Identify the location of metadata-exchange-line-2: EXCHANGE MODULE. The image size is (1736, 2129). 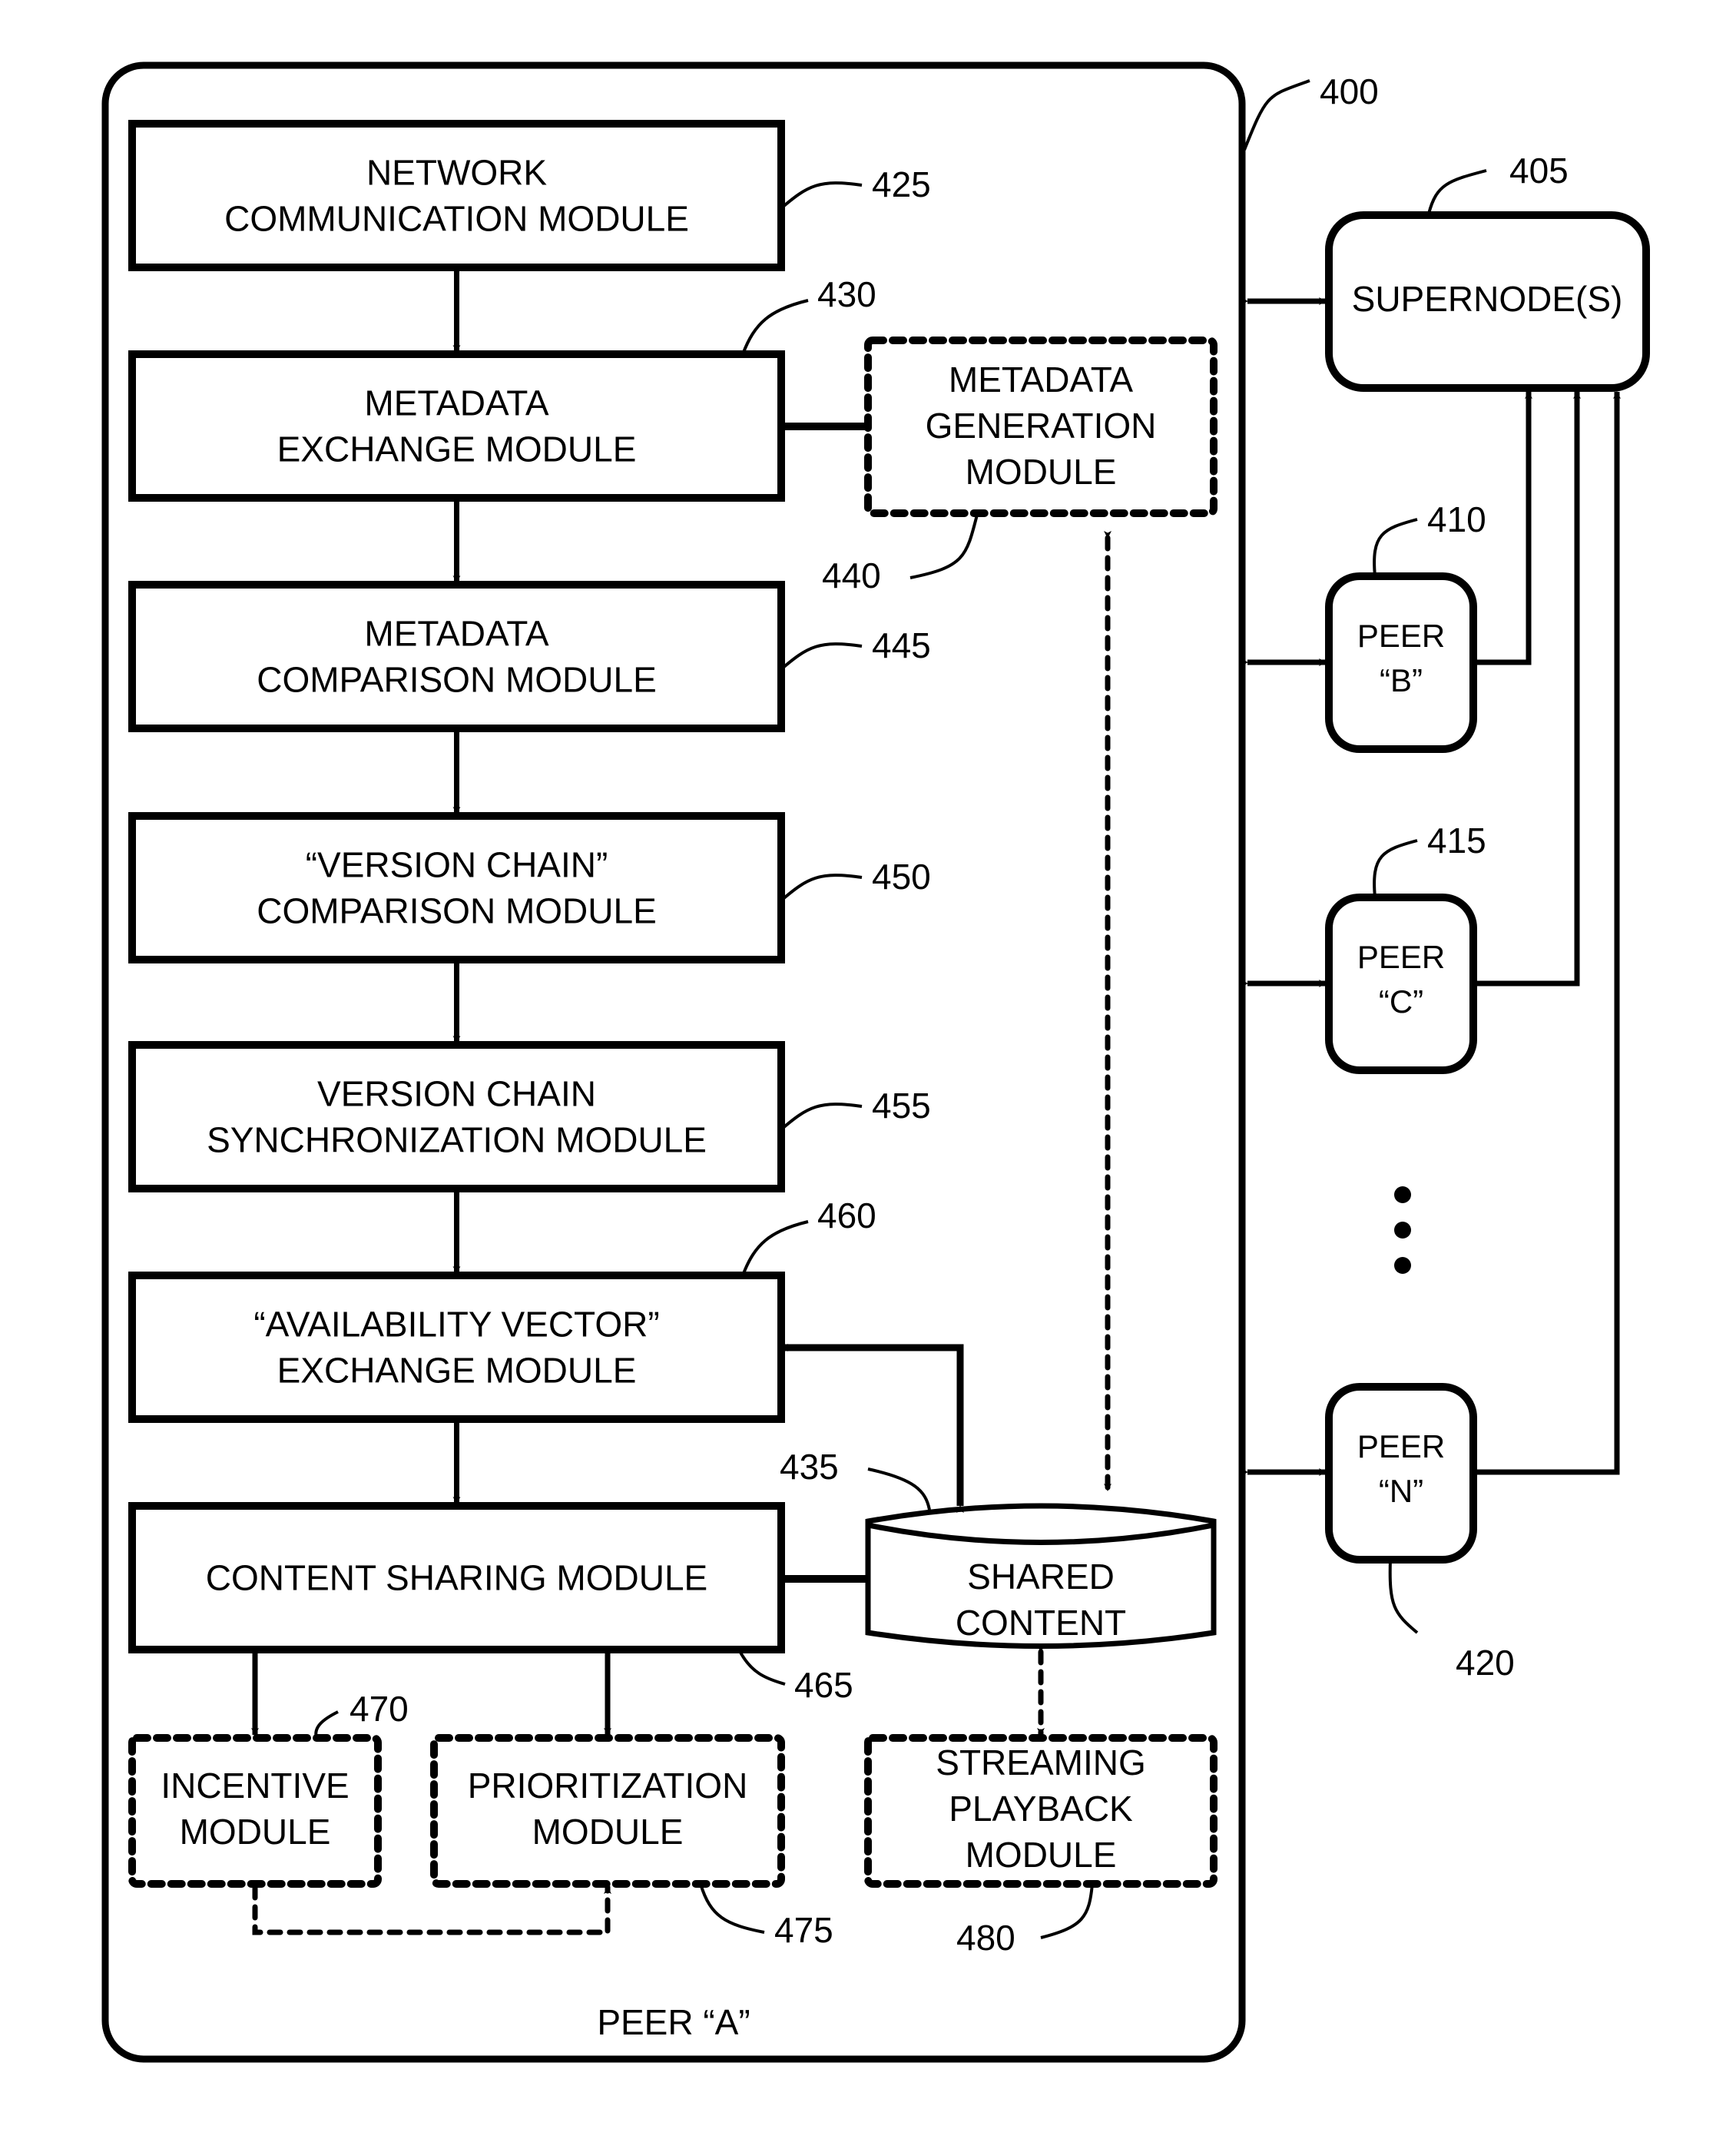
(457, 449).